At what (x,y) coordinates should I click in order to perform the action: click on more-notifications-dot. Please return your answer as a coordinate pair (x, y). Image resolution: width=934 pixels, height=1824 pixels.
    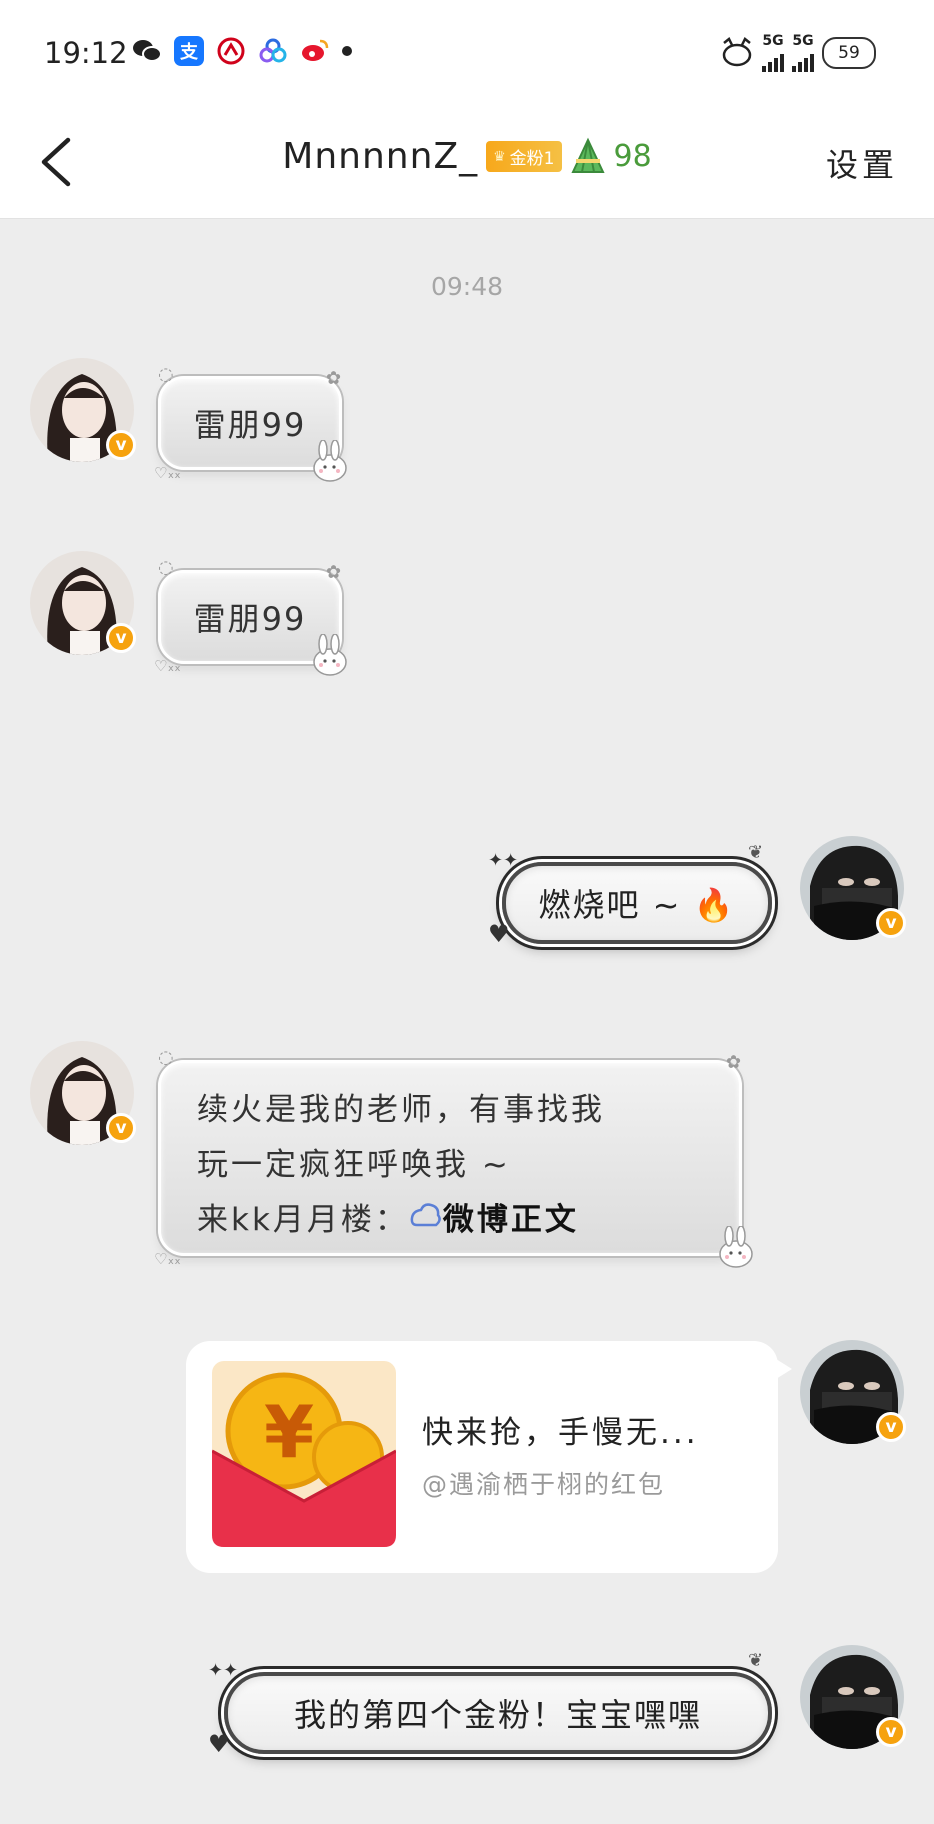
    Looking at the image, I should click on (347, 51).